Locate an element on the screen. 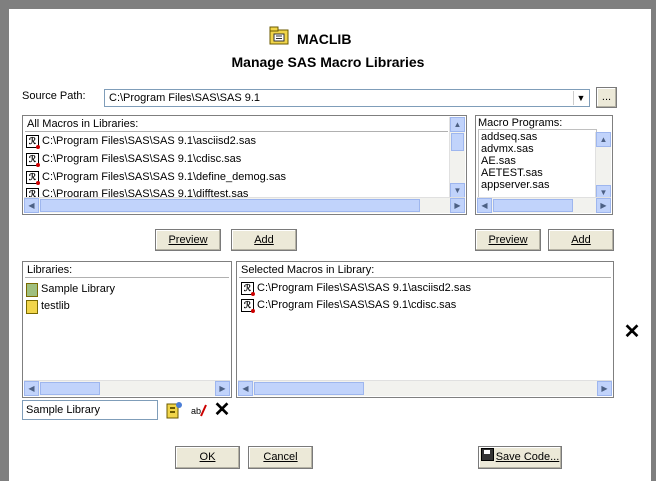 This screenshot has height=481, width=656. cancel-button: Cancel is located at coordinates (280, 457).